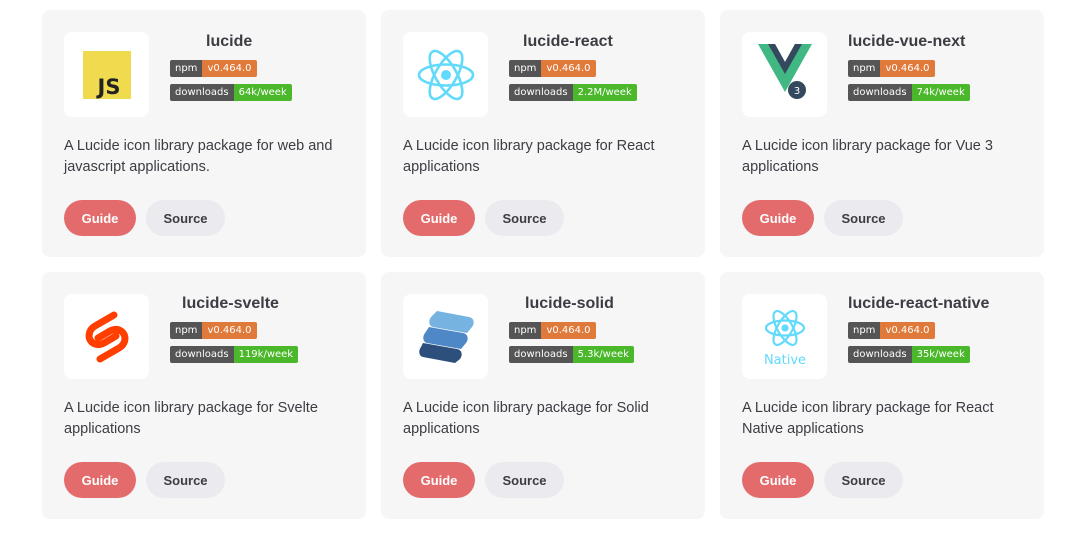  Describe the element at coordinates (907, 41) in the screenshot. I see `package-name: lucide-vue-next` at that location.